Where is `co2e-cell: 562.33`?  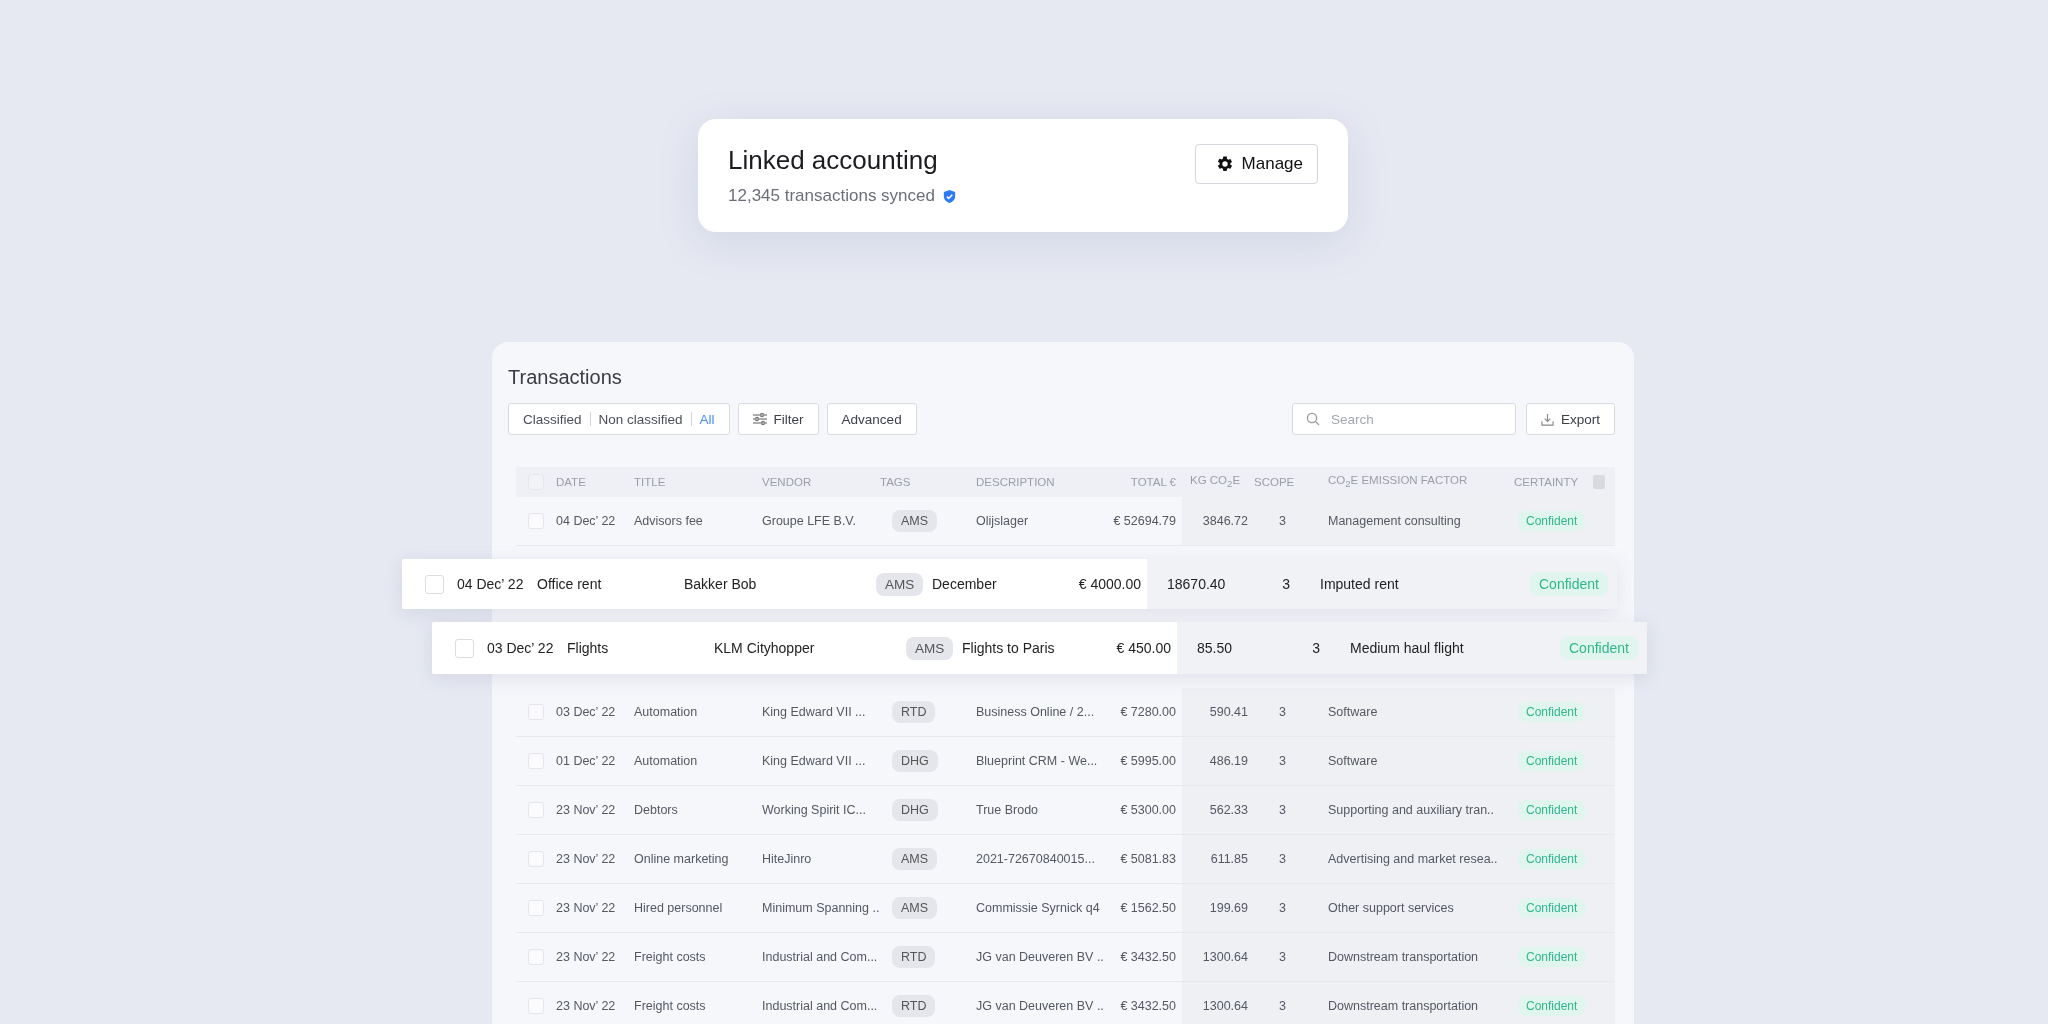 co2e-cell: 562.33 is located at coordinates (1218, 810).